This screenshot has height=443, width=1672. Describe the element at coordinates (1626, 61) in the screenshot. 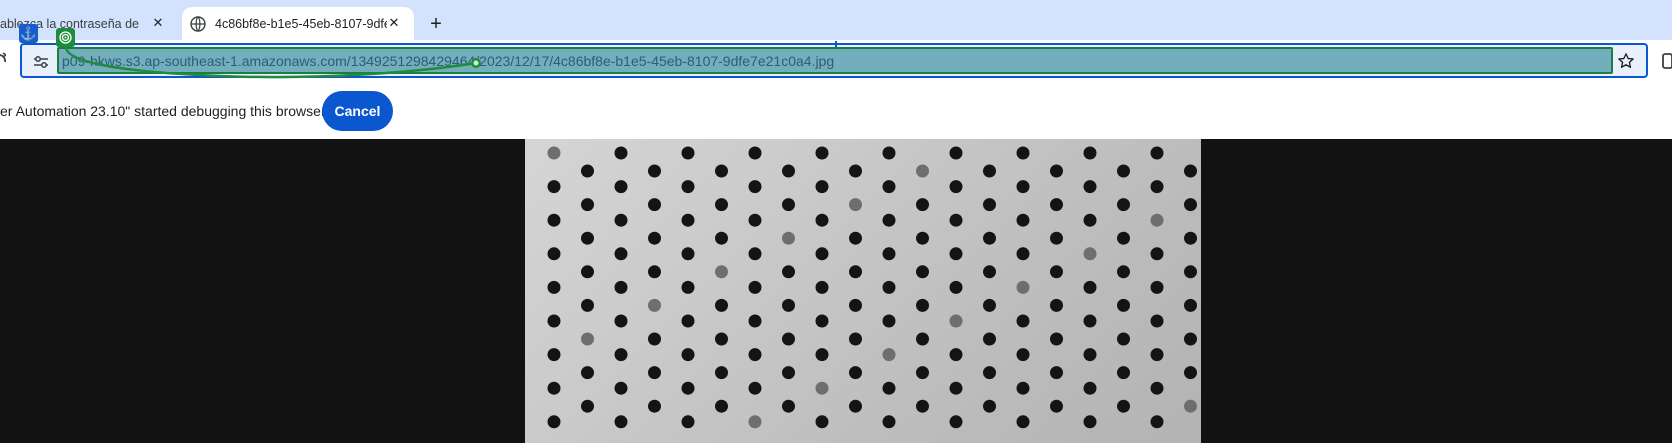

I see `star-icon` at that location.